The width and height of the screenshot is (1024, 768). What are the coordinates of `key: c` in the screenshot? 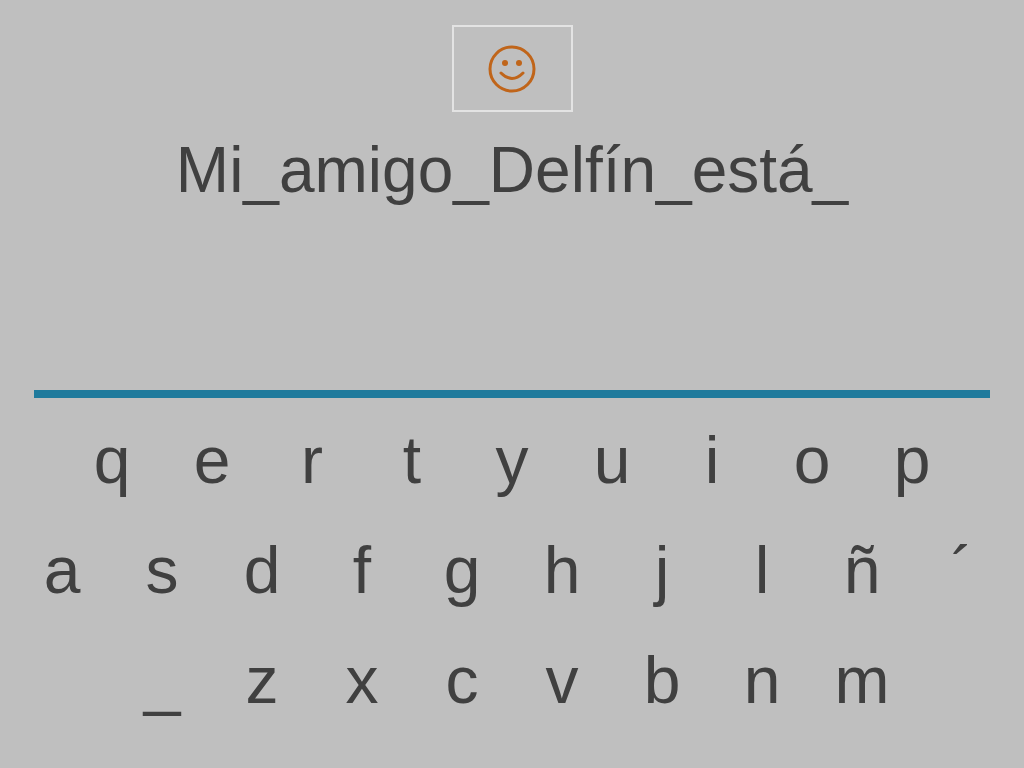 It's located at (462, 680).